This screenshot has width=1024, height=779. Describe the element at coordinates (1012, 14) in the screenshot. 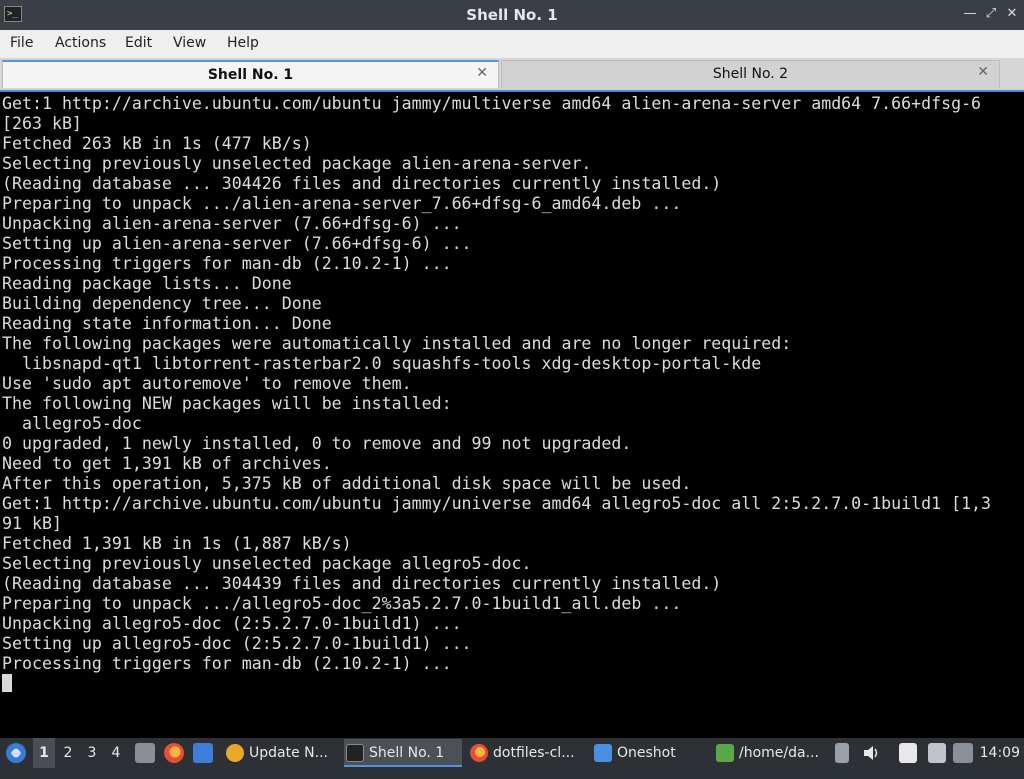

I see `close-icon: ✕` at that location.